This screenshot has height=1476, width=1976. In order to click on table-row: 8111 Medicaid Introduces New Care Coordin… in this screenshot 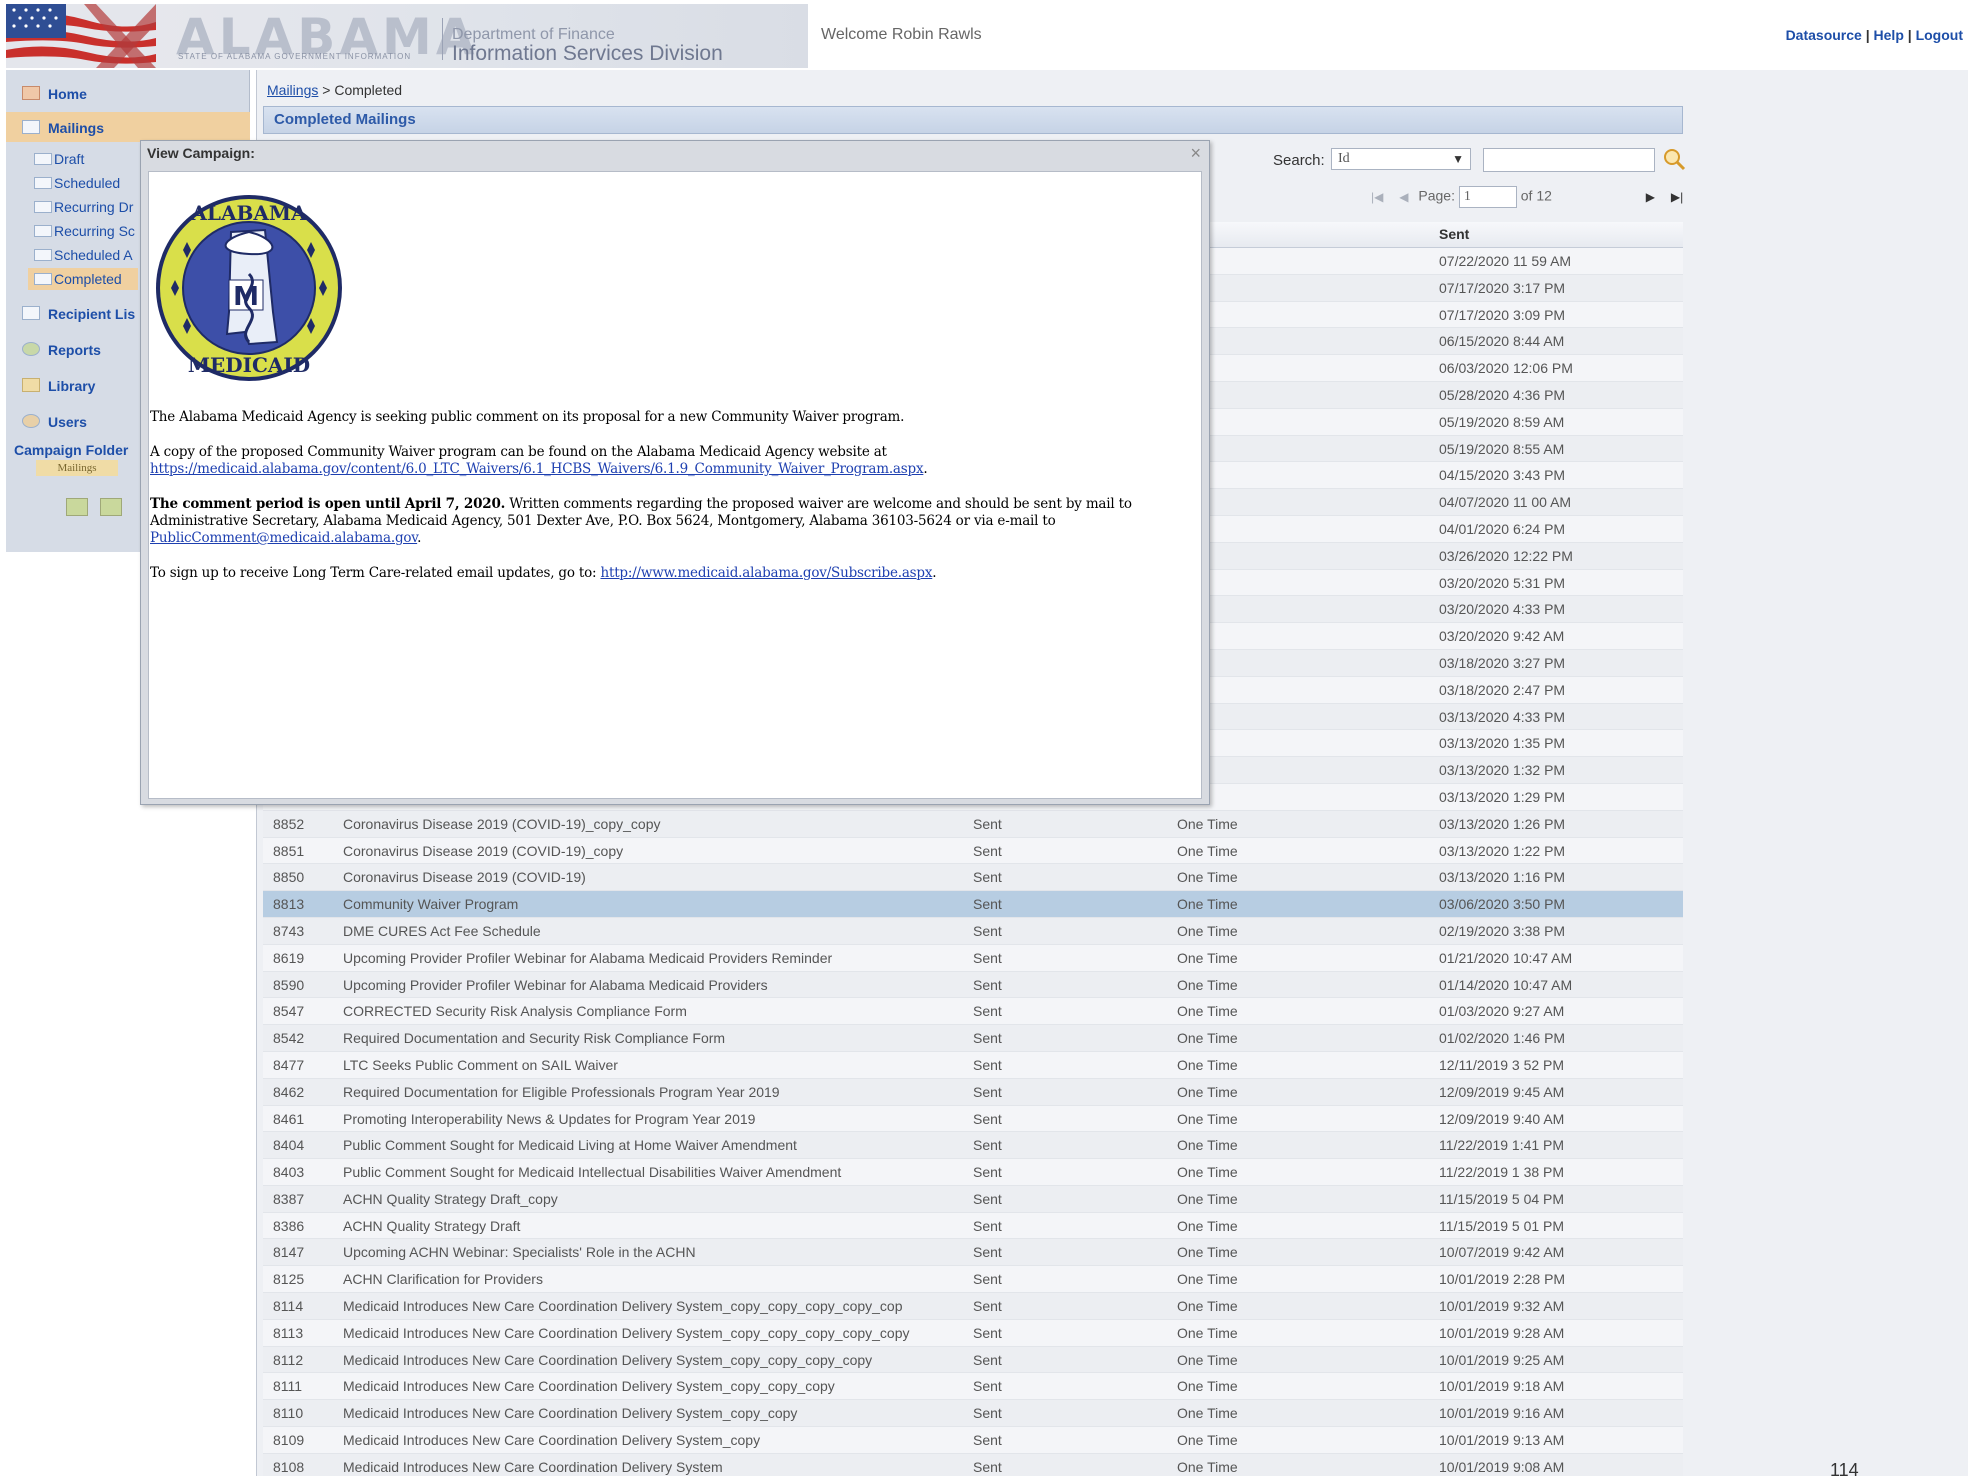, I will do `click(973, 1387)`.